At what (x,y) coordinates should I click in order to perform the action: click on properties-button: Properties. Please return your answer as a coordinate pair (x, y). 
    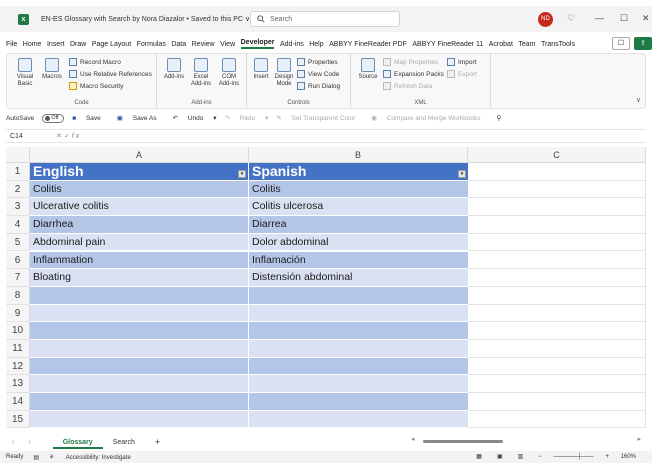
    Looking at the image, I should click on (317, 62).